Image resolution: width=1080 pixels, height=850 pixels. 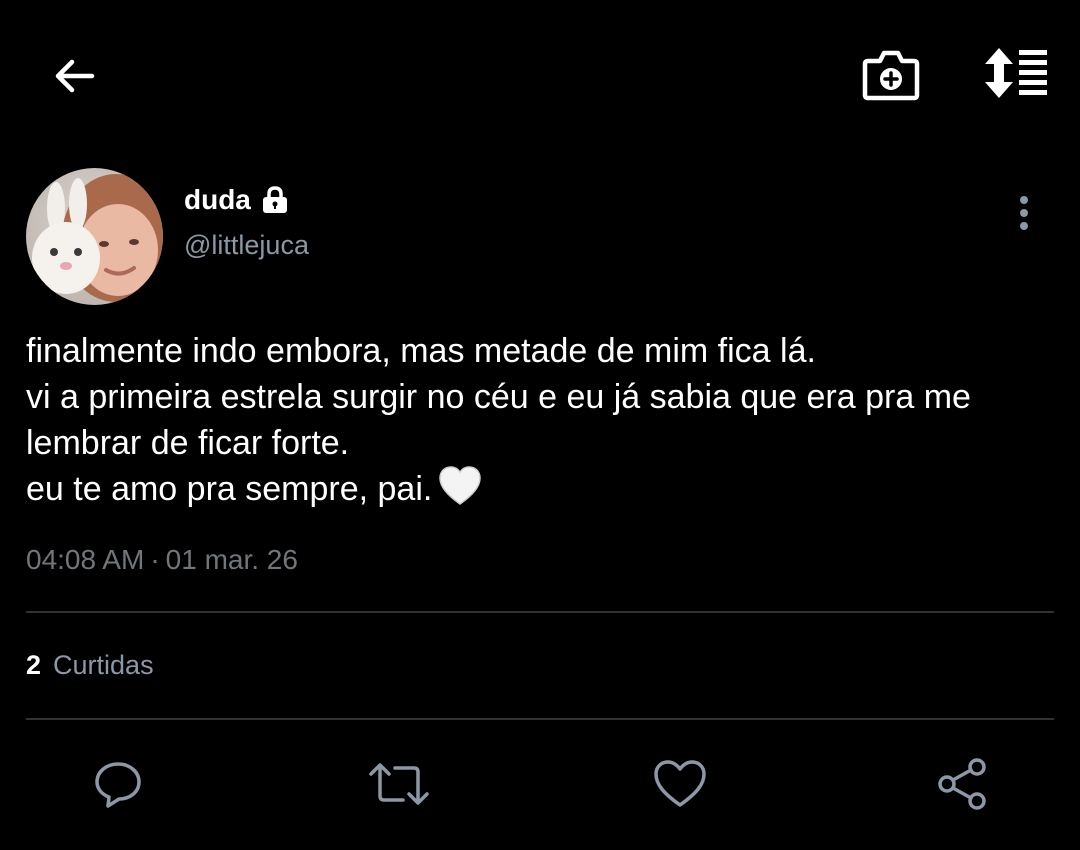 What do you see at coordinates (231, 559) in the screenshot?
I see `tweet-date: 01 mar. 26` at bounding box center [231, 559].